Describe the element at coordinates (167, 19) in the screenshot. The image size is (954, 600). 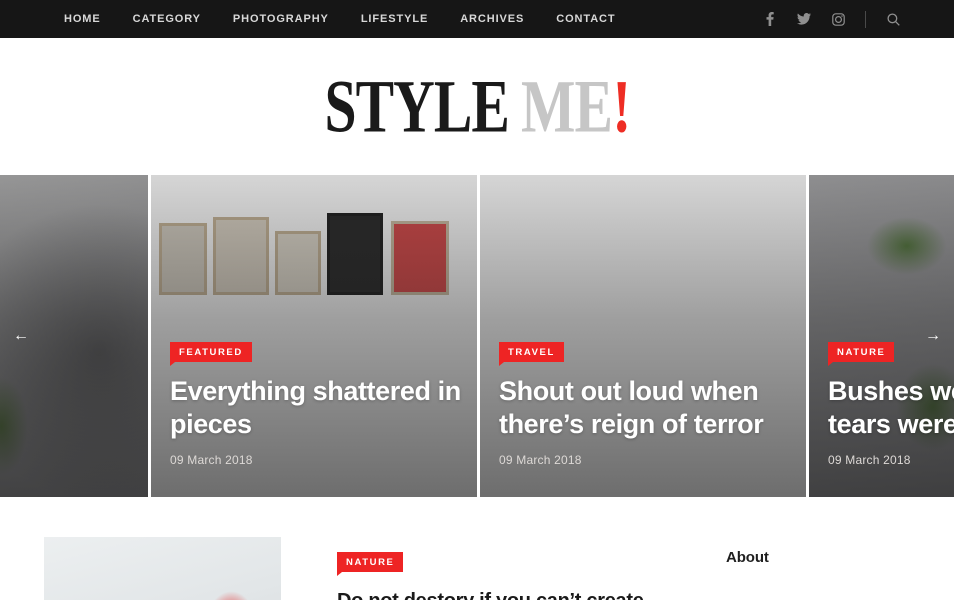
I see `nav-item-category: CATEGORY` at that location.